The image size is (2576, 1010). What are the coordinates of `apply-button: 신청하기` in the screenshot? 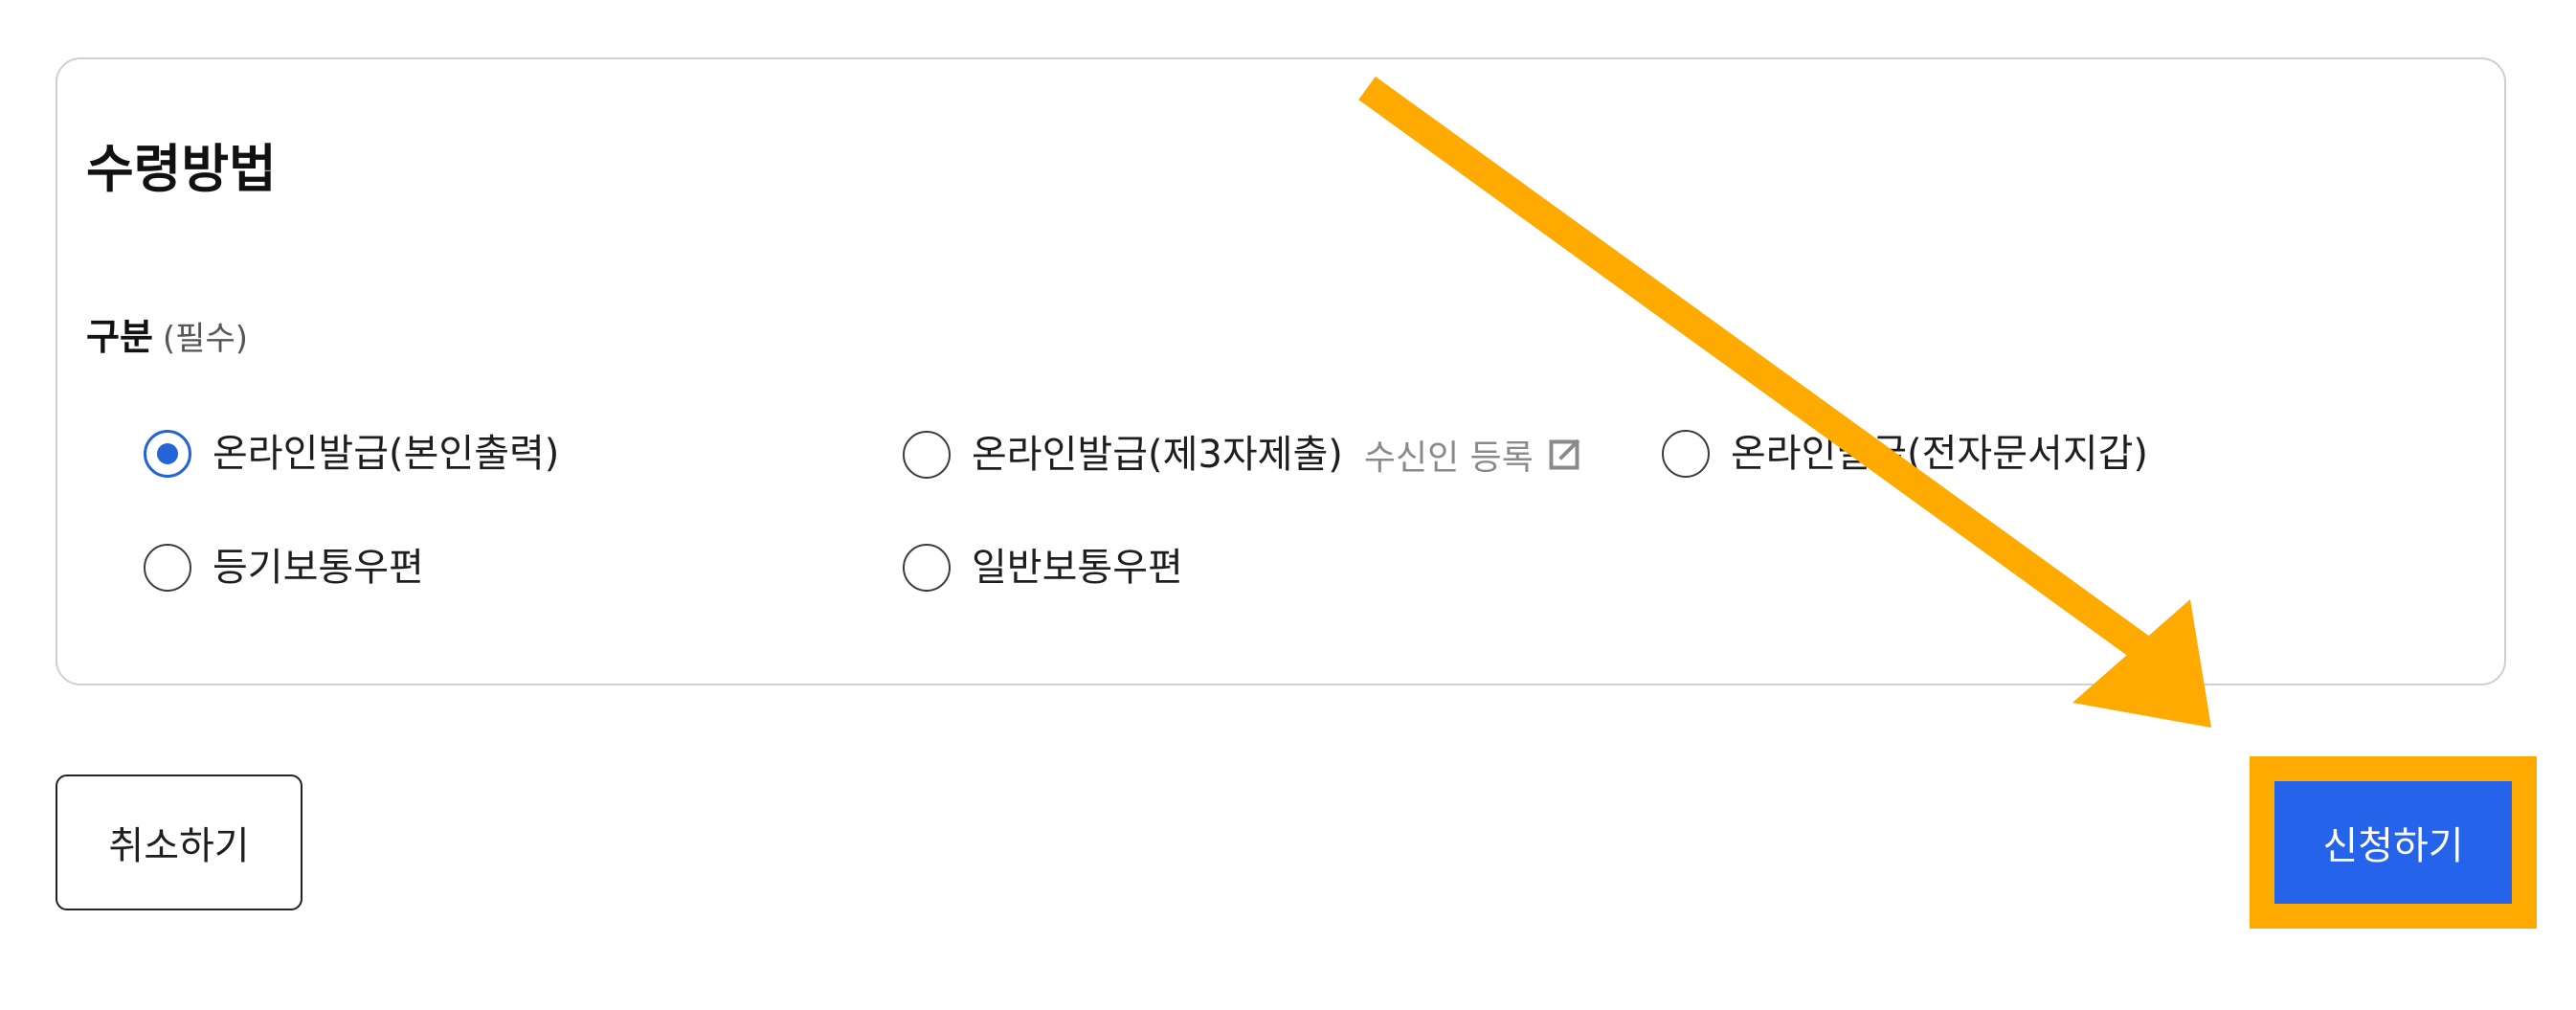 It's located at (2393, 842).